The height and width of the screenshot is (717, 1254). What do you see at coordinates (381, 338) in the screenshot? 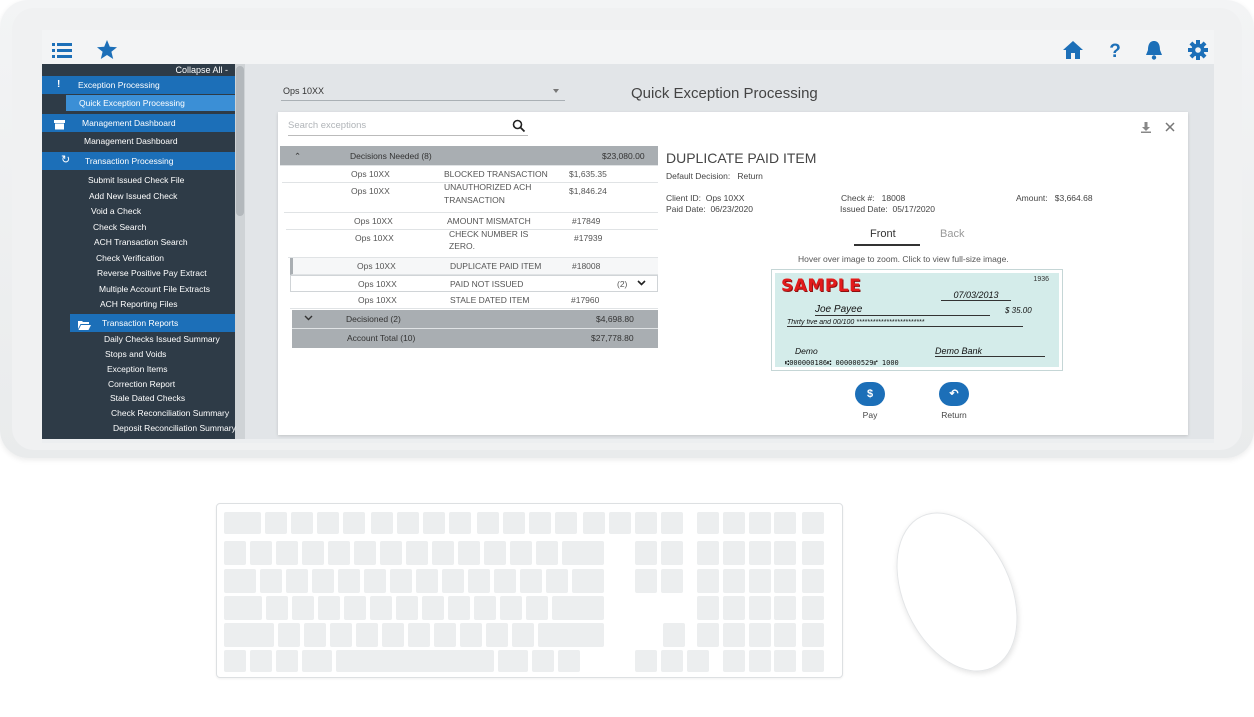
I see `total-label: Account Total (10)` at bounding box center [381, 338].